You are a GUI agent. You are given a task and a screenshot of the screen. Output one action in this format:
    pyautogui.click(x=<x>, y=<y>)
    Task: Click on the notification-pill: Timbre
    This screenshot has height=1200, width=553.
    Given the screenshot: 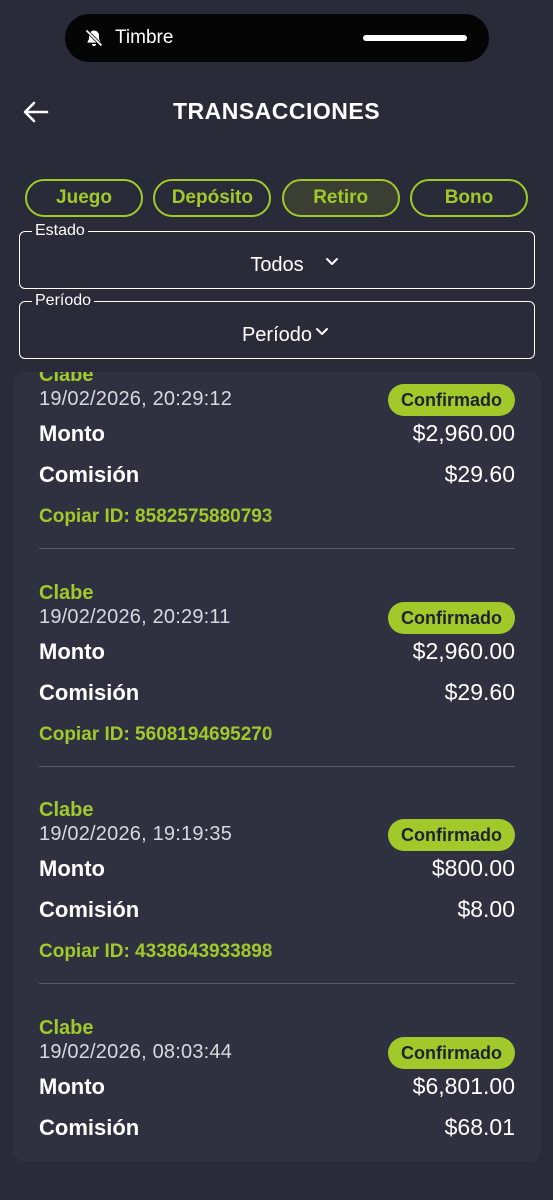 What is the action you would take?
    pyautogui.click(x=277, y=38)
    